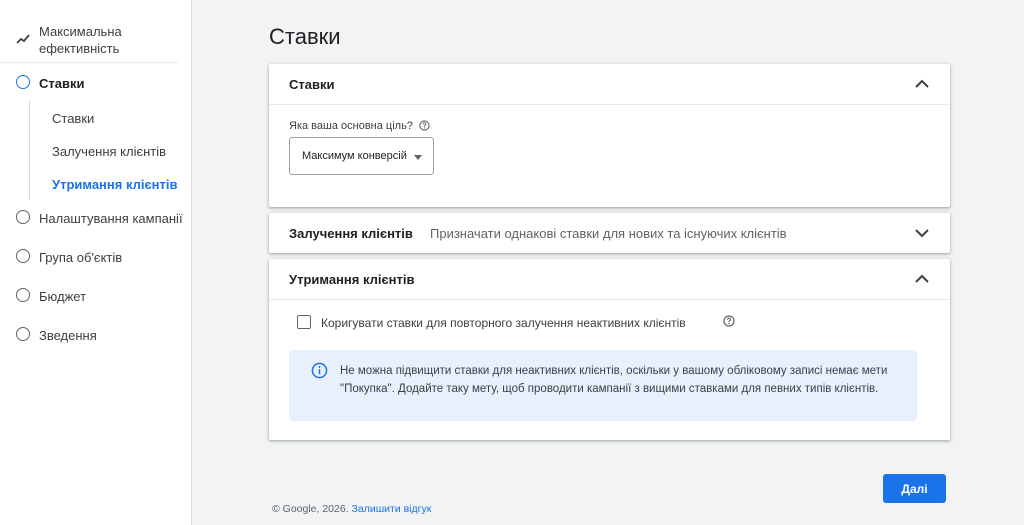  I want to click on retention-card-header: Утримання клієнтів, so click(609, 279).